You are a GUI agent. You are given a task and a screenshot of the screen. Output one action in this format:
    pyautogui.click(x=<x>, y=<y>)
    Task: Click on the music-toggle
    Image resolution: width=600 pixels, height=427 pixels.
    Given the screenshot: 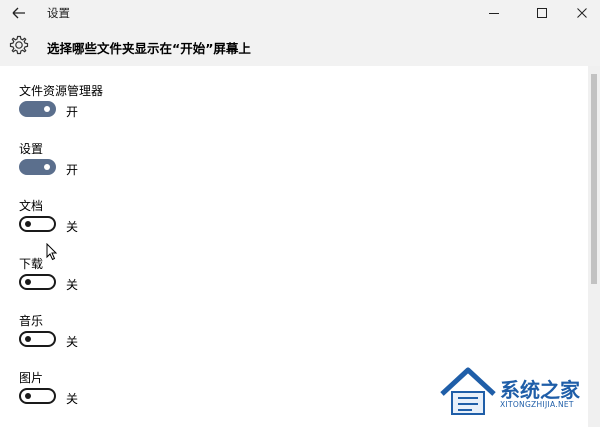 What is the action you would take?
    pyautogui.click(x=37, y=339)
    